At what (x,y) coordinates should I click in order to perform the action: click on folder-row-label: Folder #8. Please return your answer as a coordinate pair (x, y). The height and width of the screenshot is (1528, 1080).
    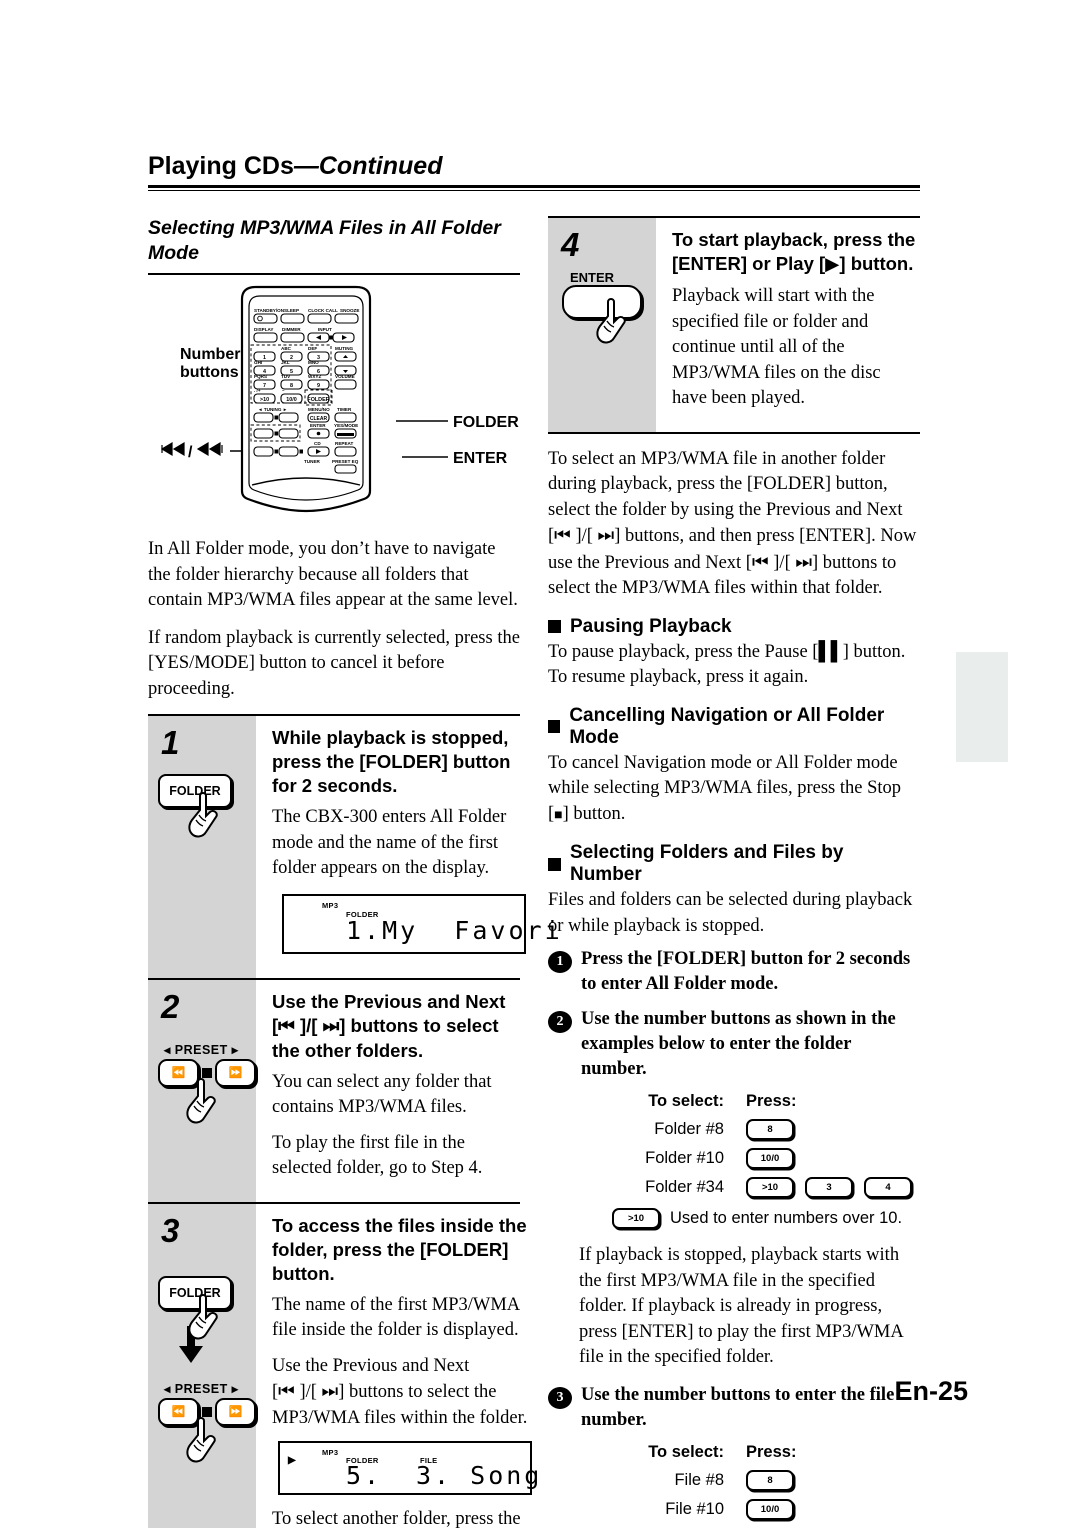
    Looking at the image, I should click on (689, 1129).